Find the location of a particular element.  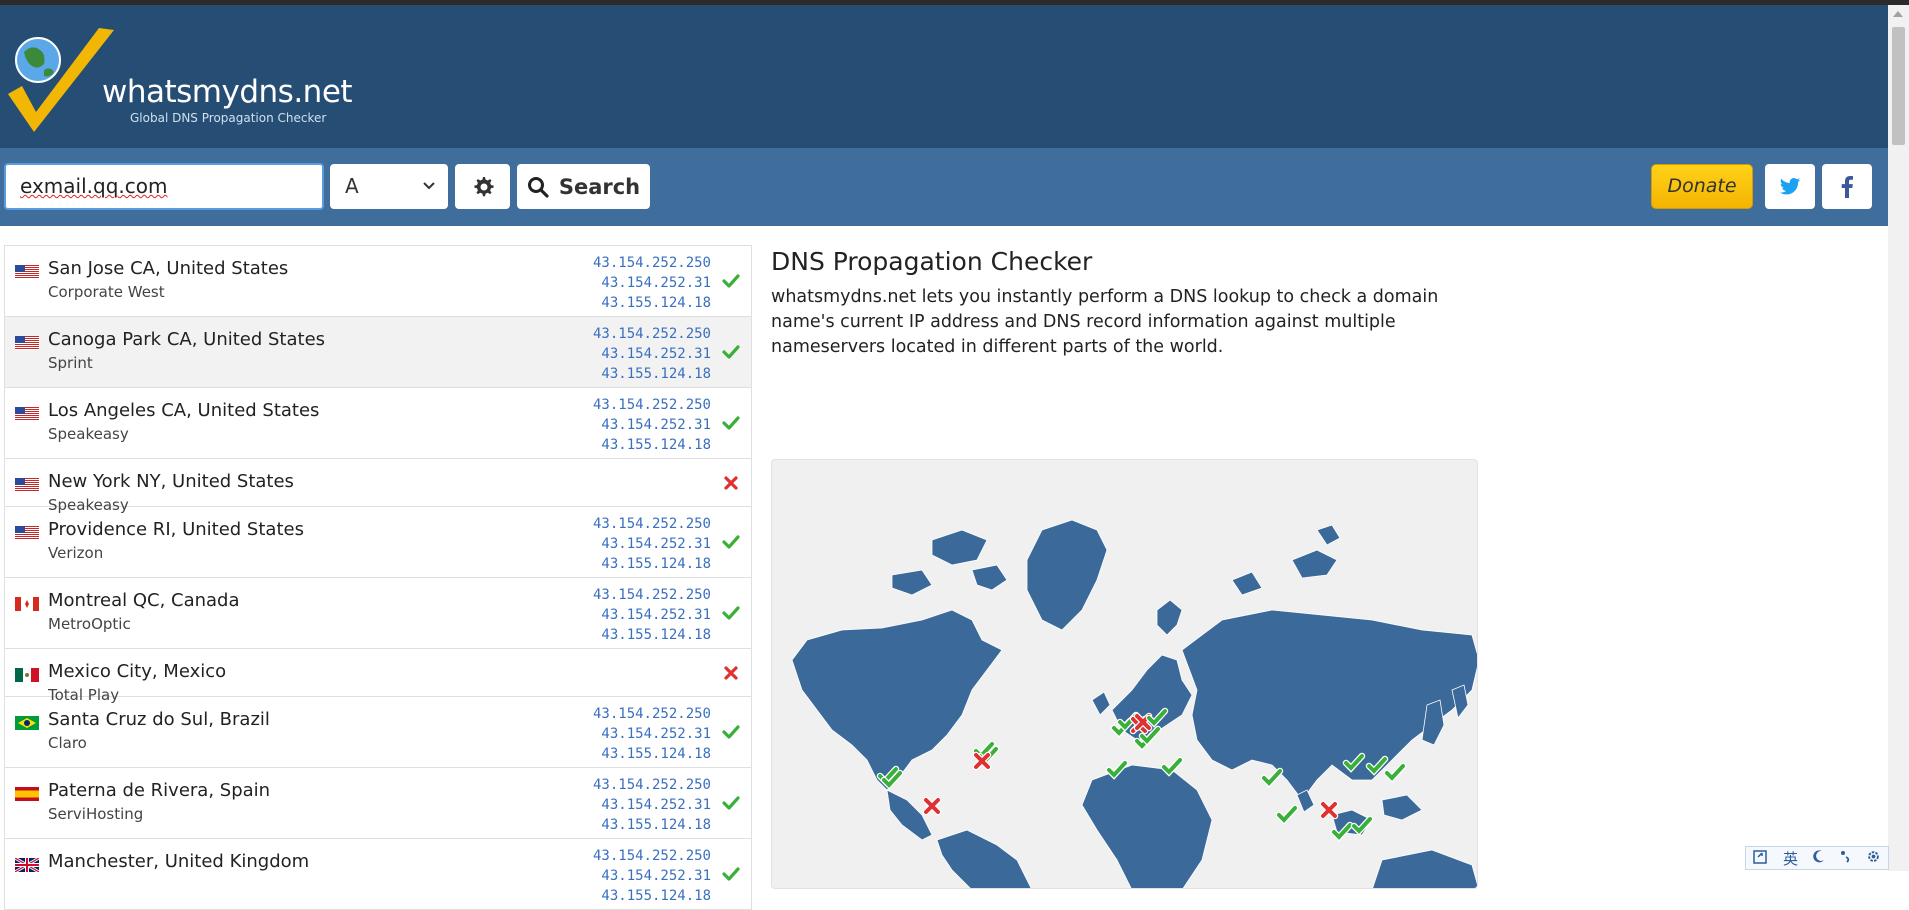

flag-ca-icon is located at coordinates (27, 603).